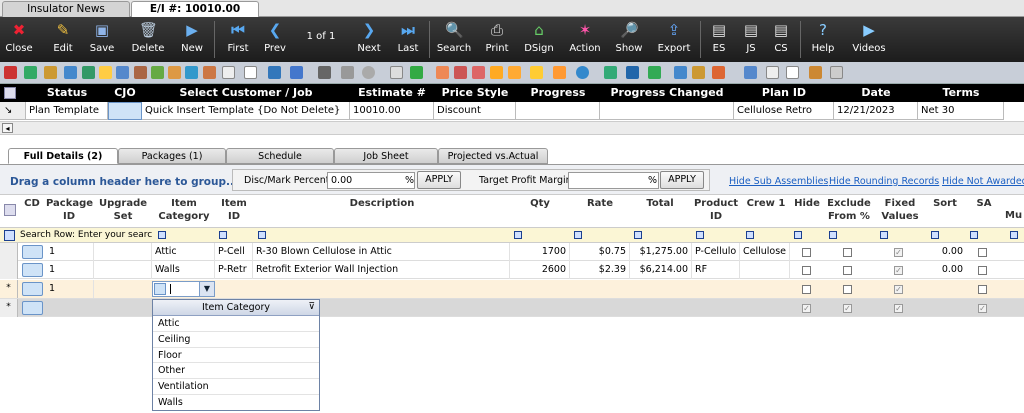 This screenshot has height=413, width=1024. I want to click on filter-hide-icon, so click(798, 235).